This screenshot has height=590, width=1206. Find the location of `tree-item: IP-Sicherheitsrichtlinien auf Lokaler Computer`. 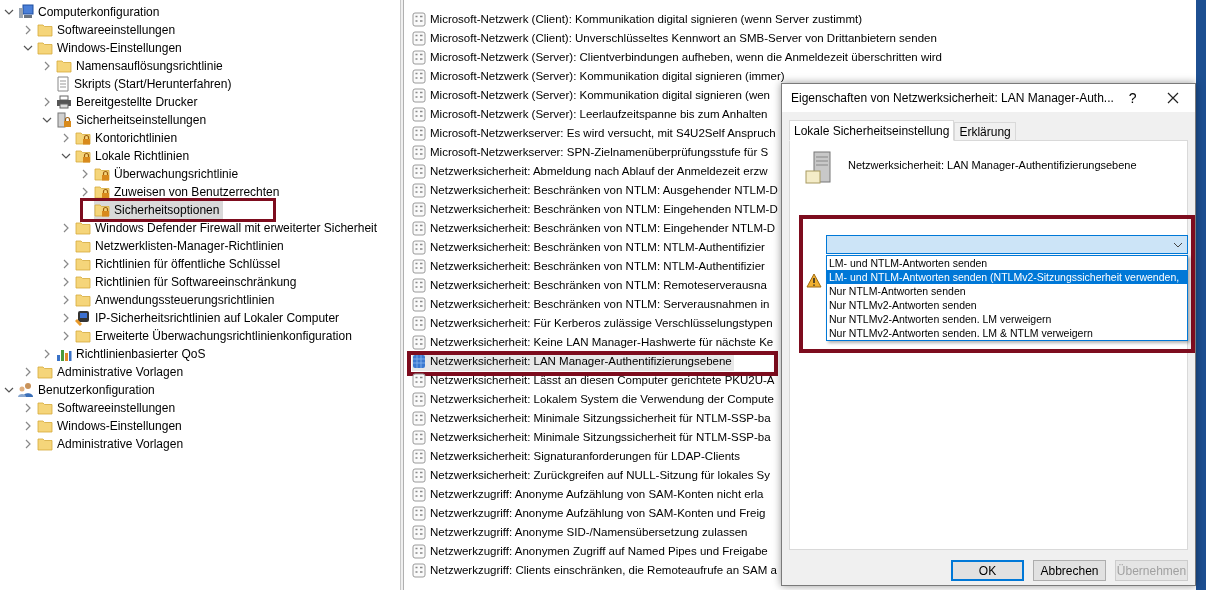

tree-item: IP-Sicherheitsrichtlinien auf Lokaler Computer is located at coordinates (209, 318).